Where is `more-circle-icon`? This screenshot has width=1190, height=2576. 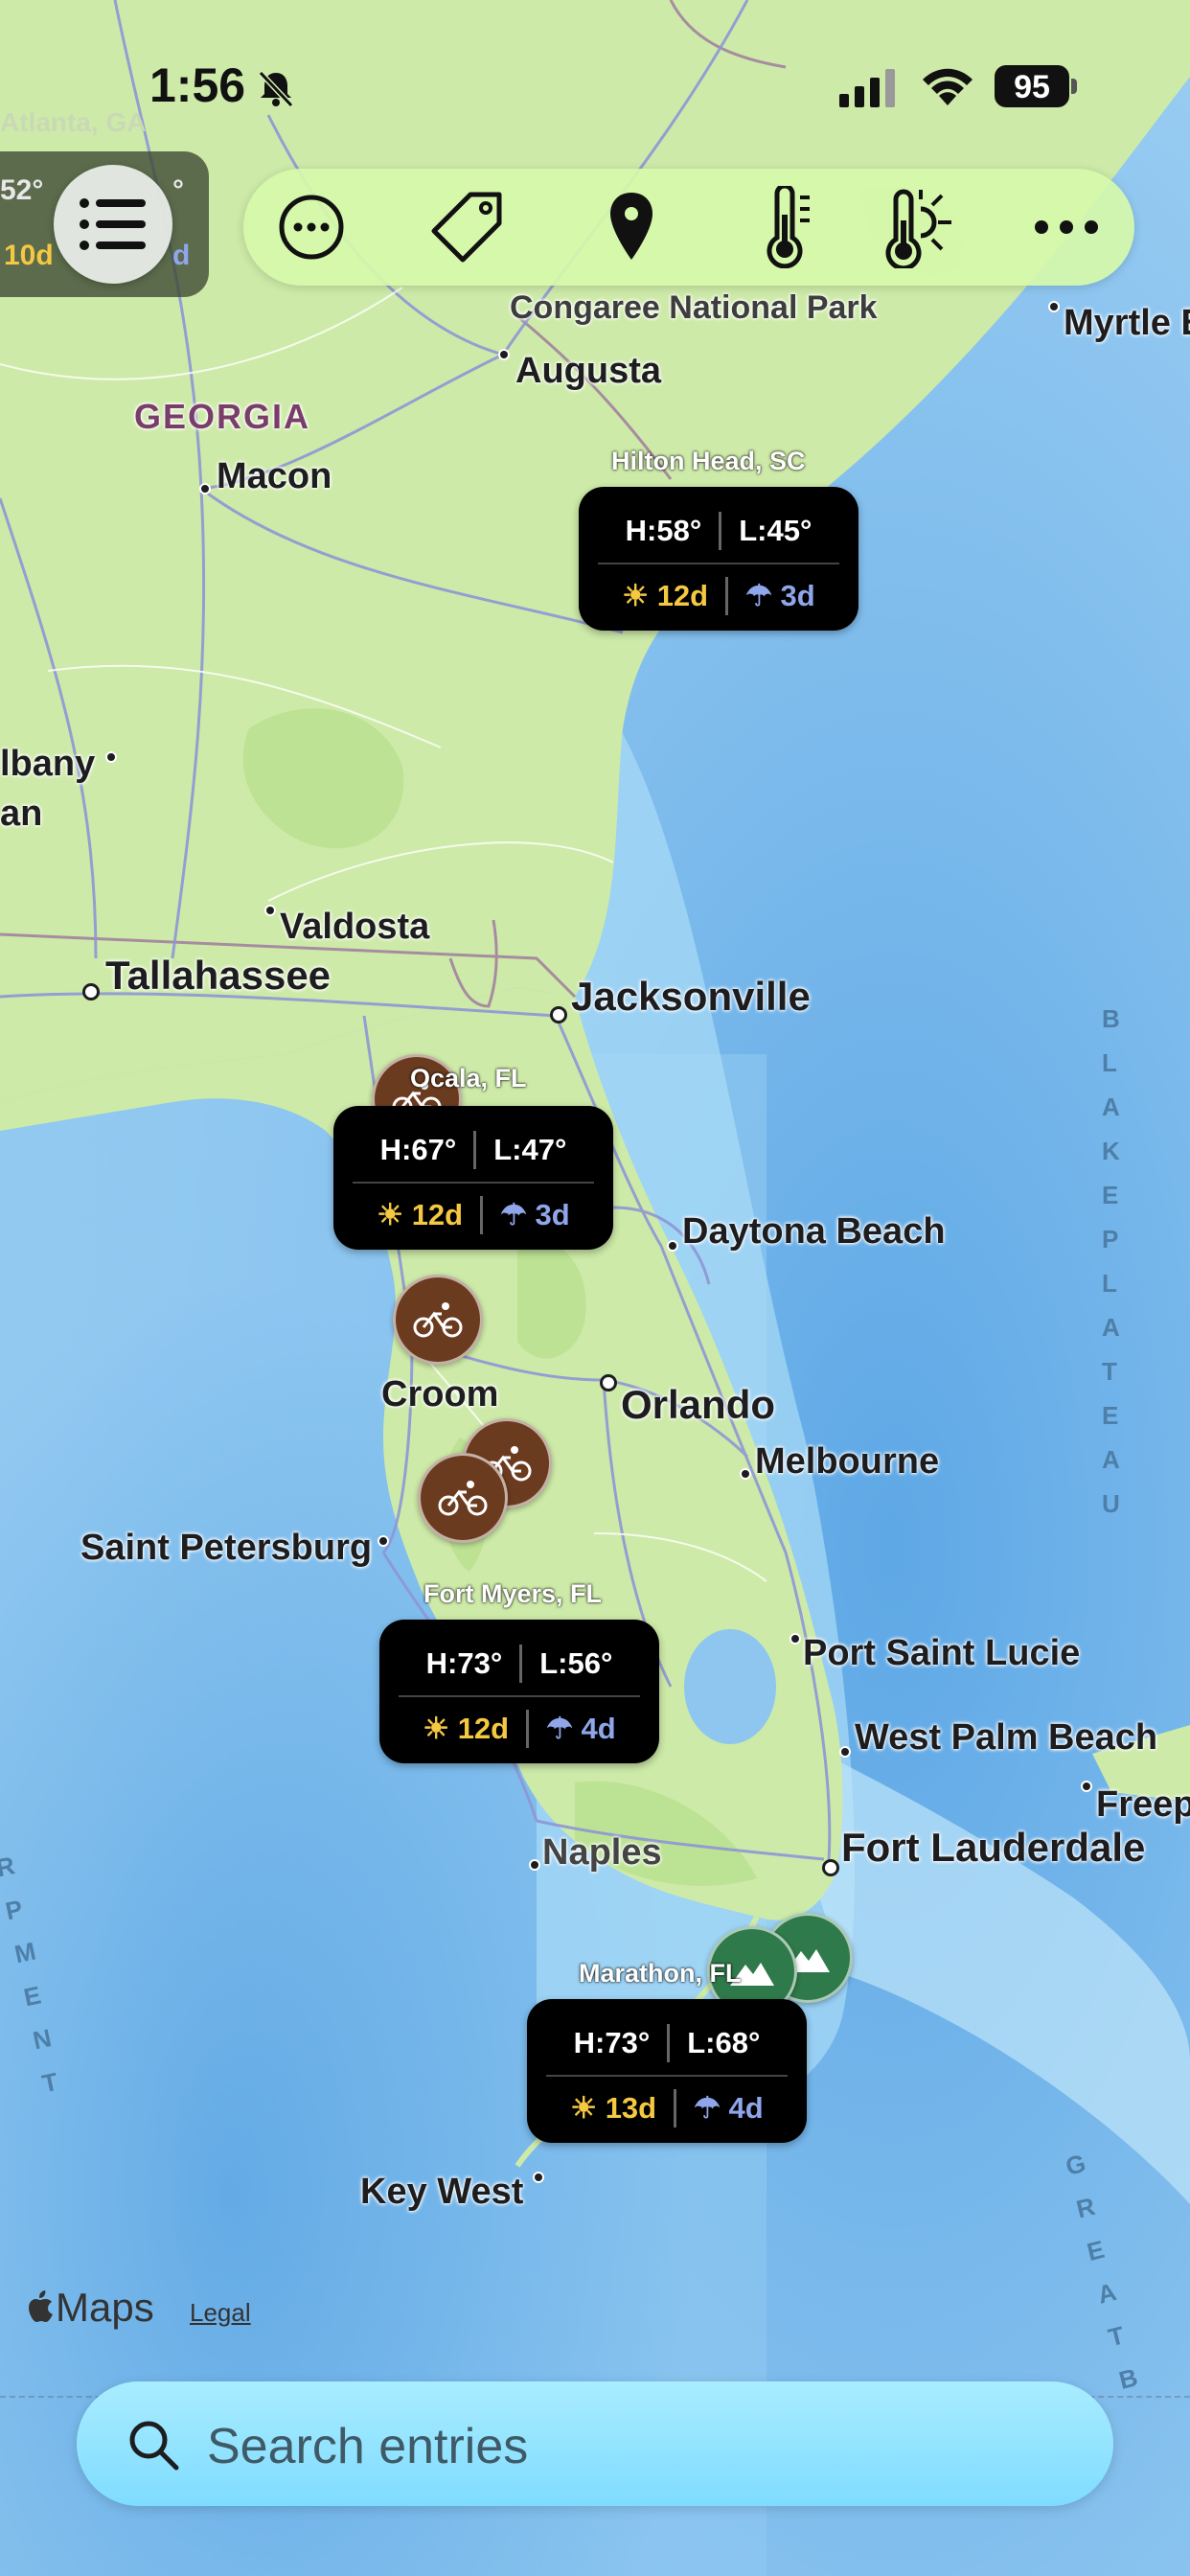 more-circle-icon is located at coordinates (311, 228).